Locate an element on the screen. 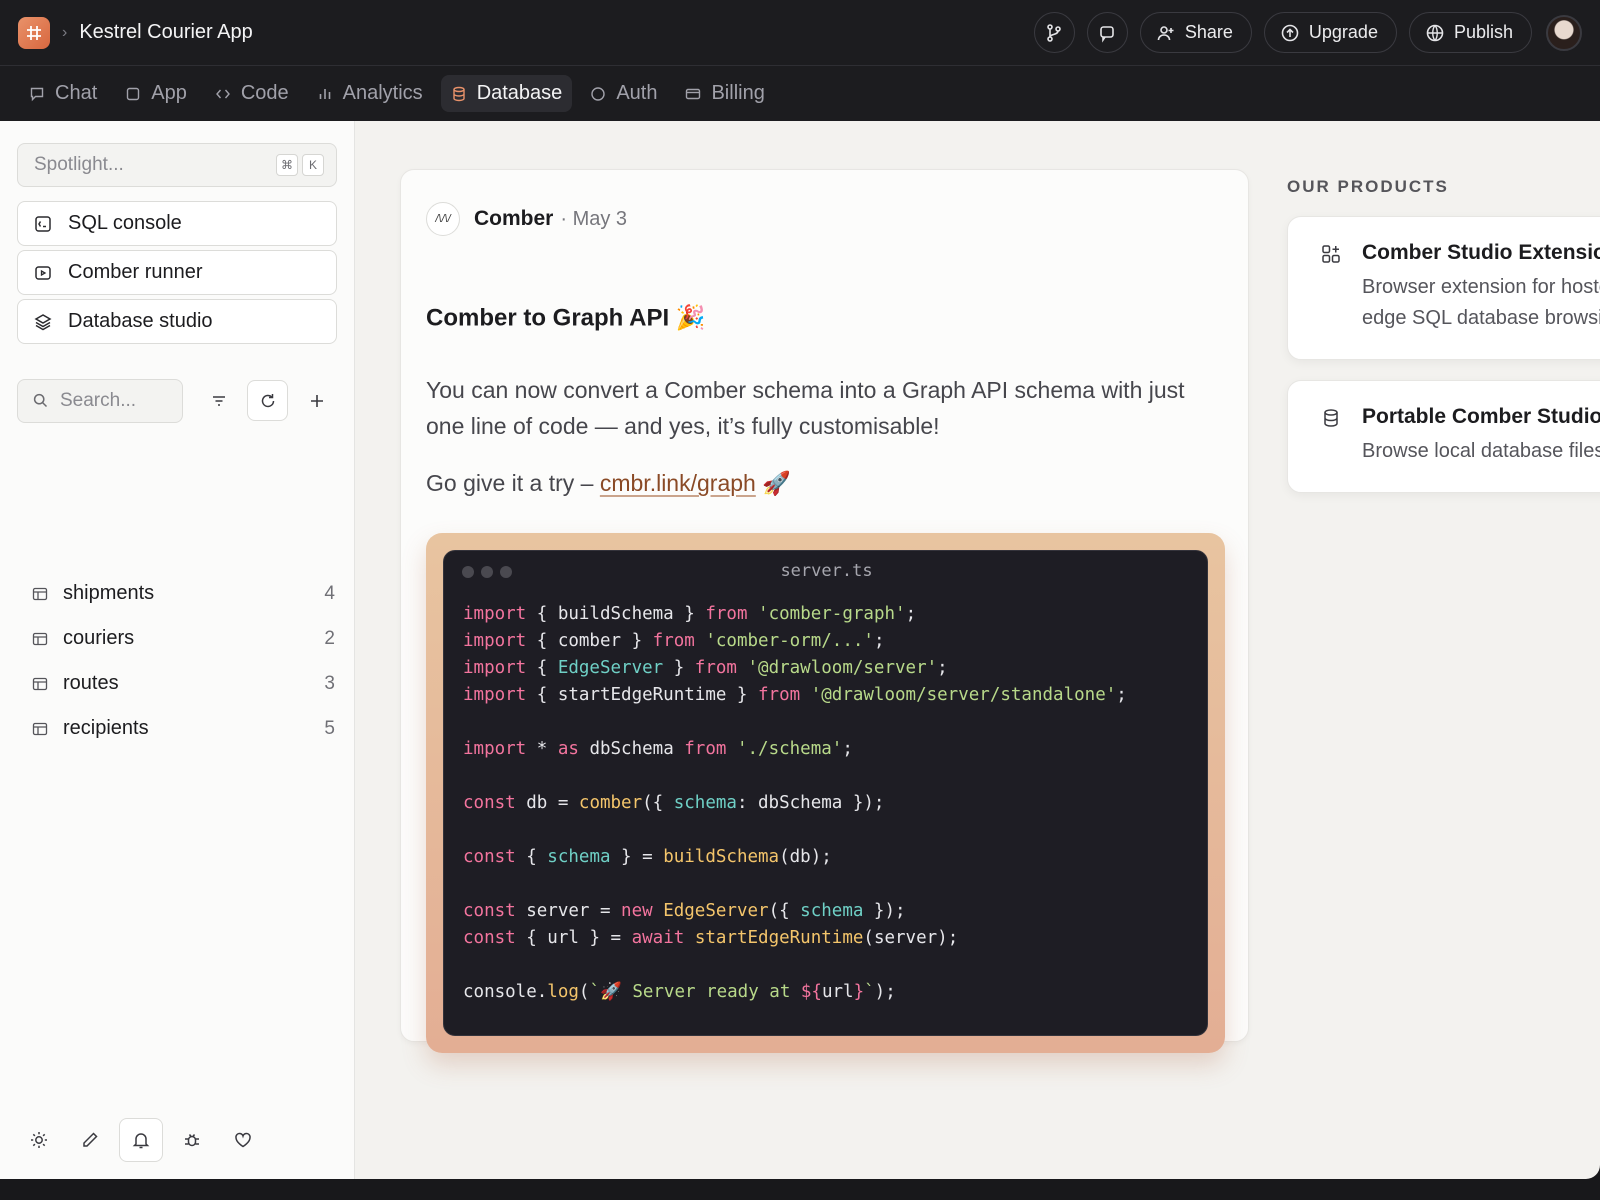  table-item-routes: routes 3 is located at coordinates (177, 683).